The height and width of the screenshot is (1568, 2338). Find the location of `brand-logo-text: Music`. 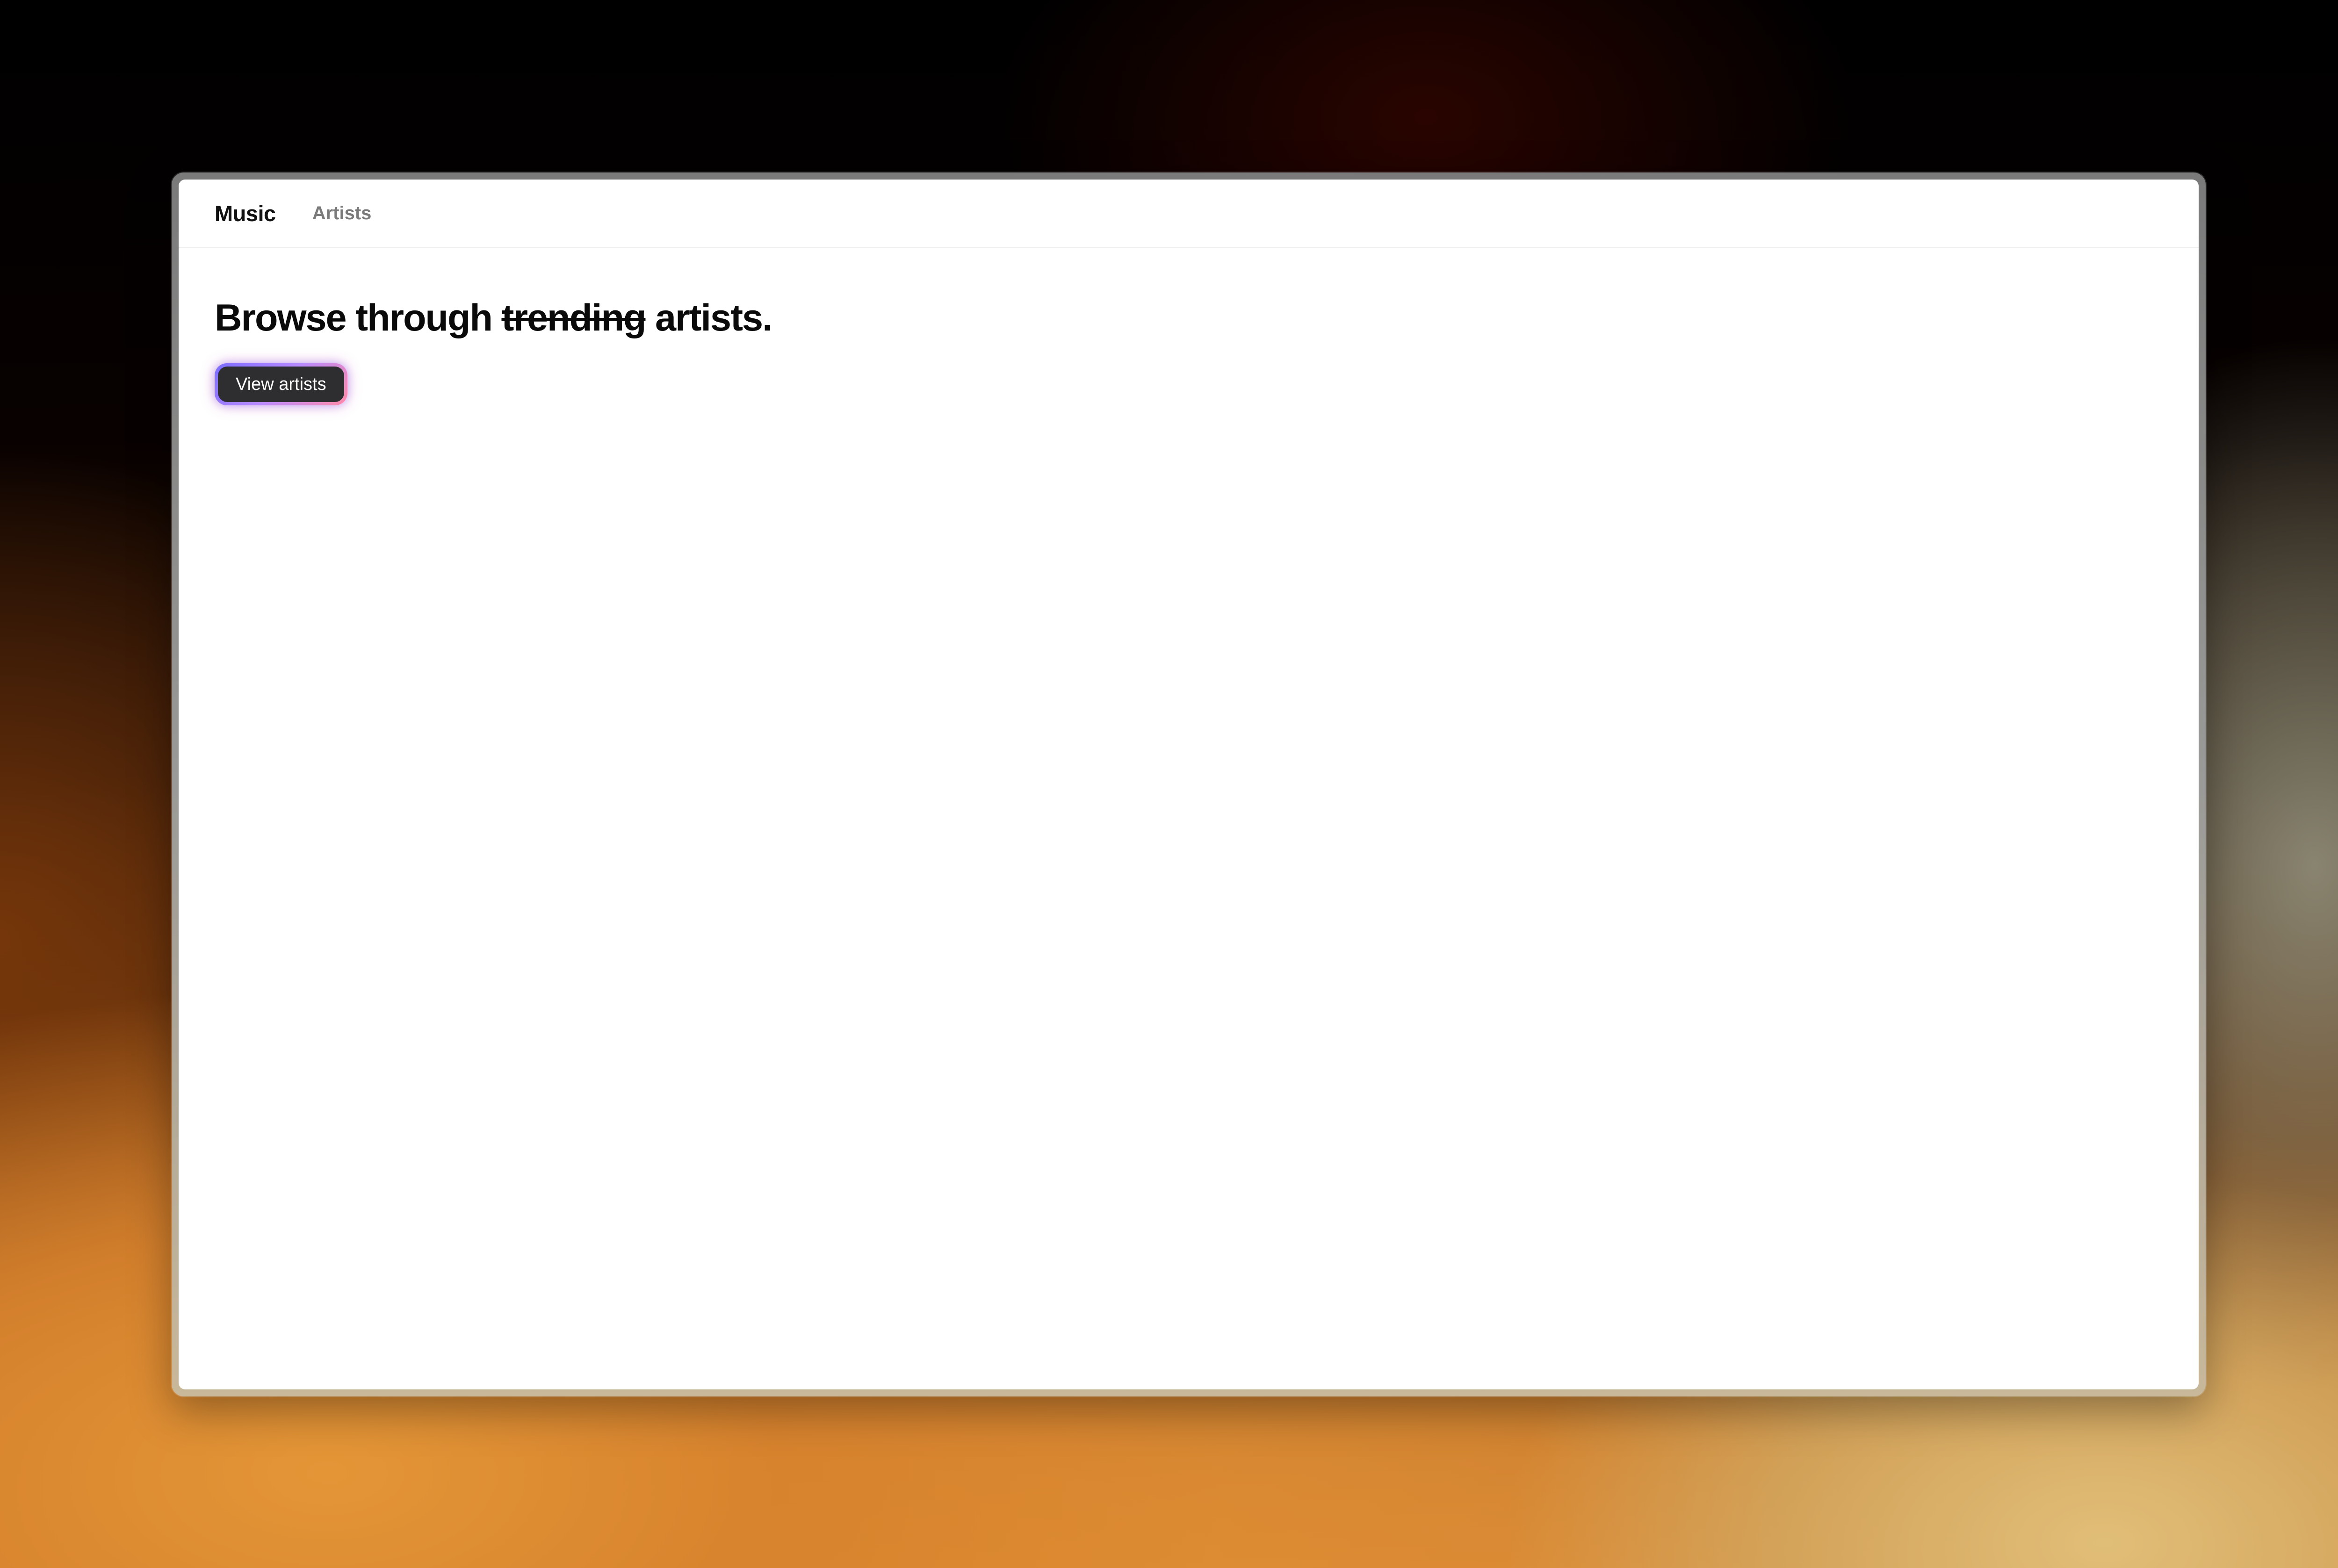

brand-logo-text: Music is located at coordinates (246, 214).